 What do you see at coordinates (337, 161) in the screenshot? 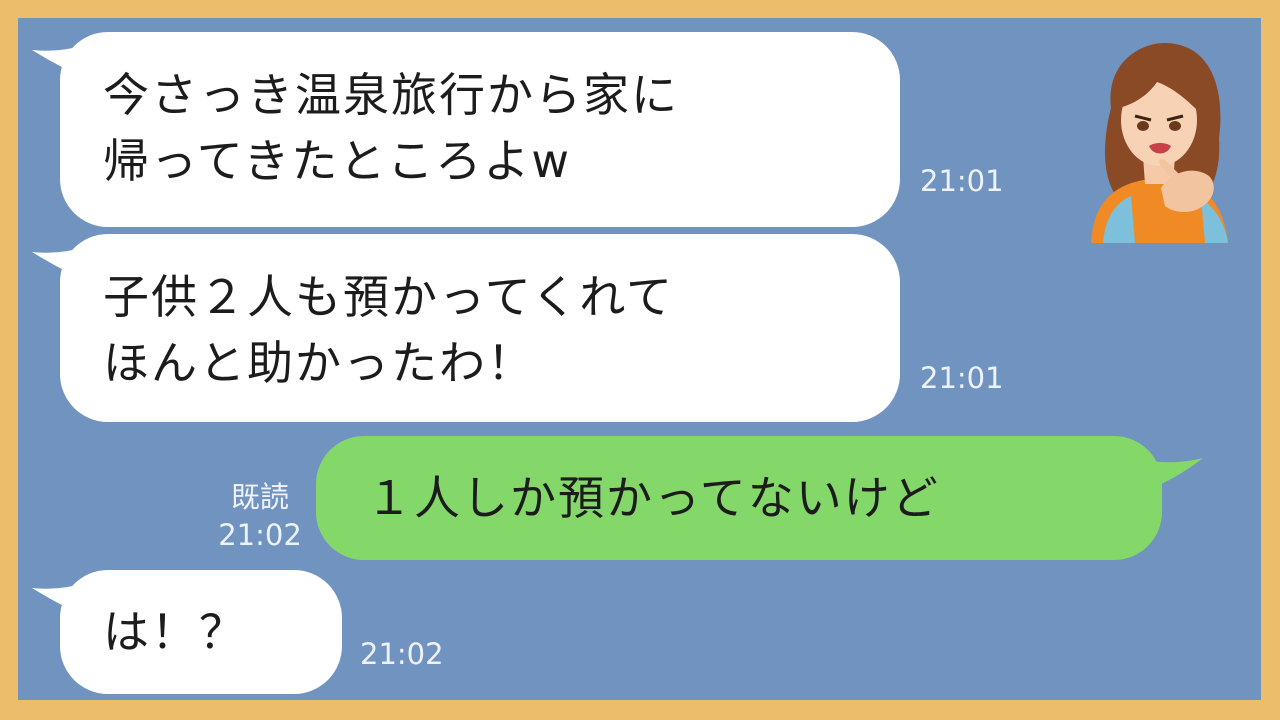
I see `message-line: 帰ってきたところよw` at bounding box center [337, 161].